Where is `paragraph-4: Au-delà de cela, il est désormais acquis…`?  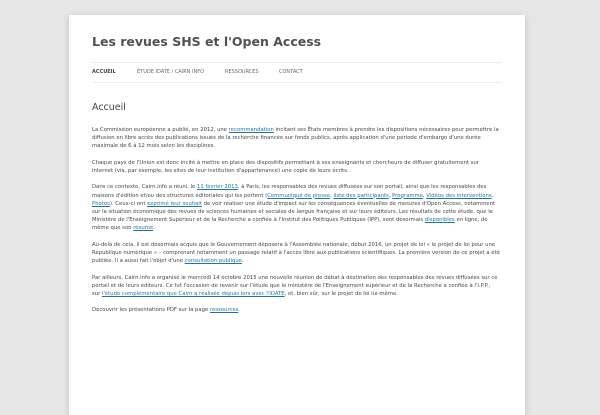
paragraph-4: Au-delà de cela, il est désormais acquis… is located at coordinates (296, 253).